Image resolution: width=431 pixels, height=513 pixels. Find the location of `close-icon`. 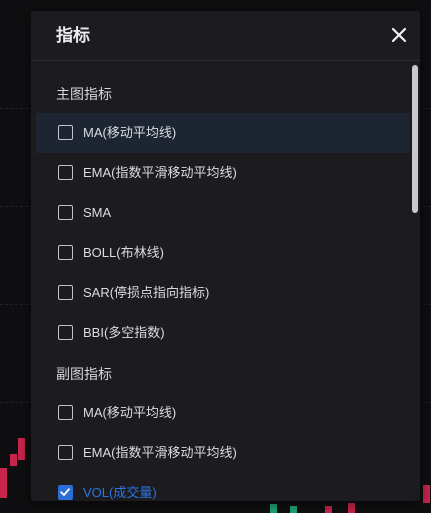

close-icon is located at coordinates (399, 35).